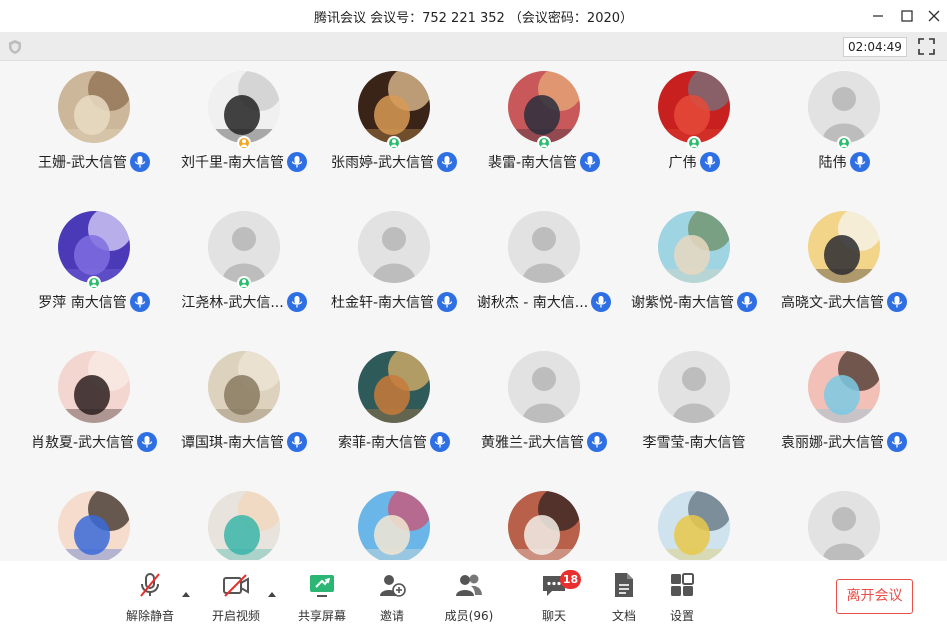 The image size is (947, 631). I want to click on video-options-caret-icon, so click(272, 590).